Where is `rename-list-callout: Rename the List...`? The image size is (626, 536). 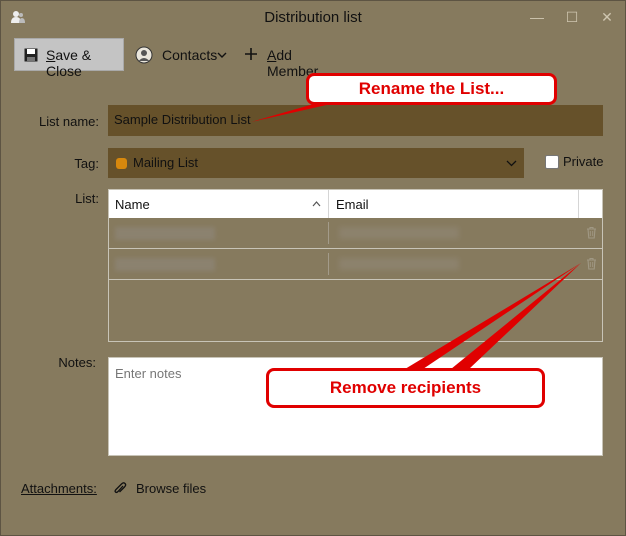 rename-list-callout: Rename the List... is located at coordinates (431, 89).